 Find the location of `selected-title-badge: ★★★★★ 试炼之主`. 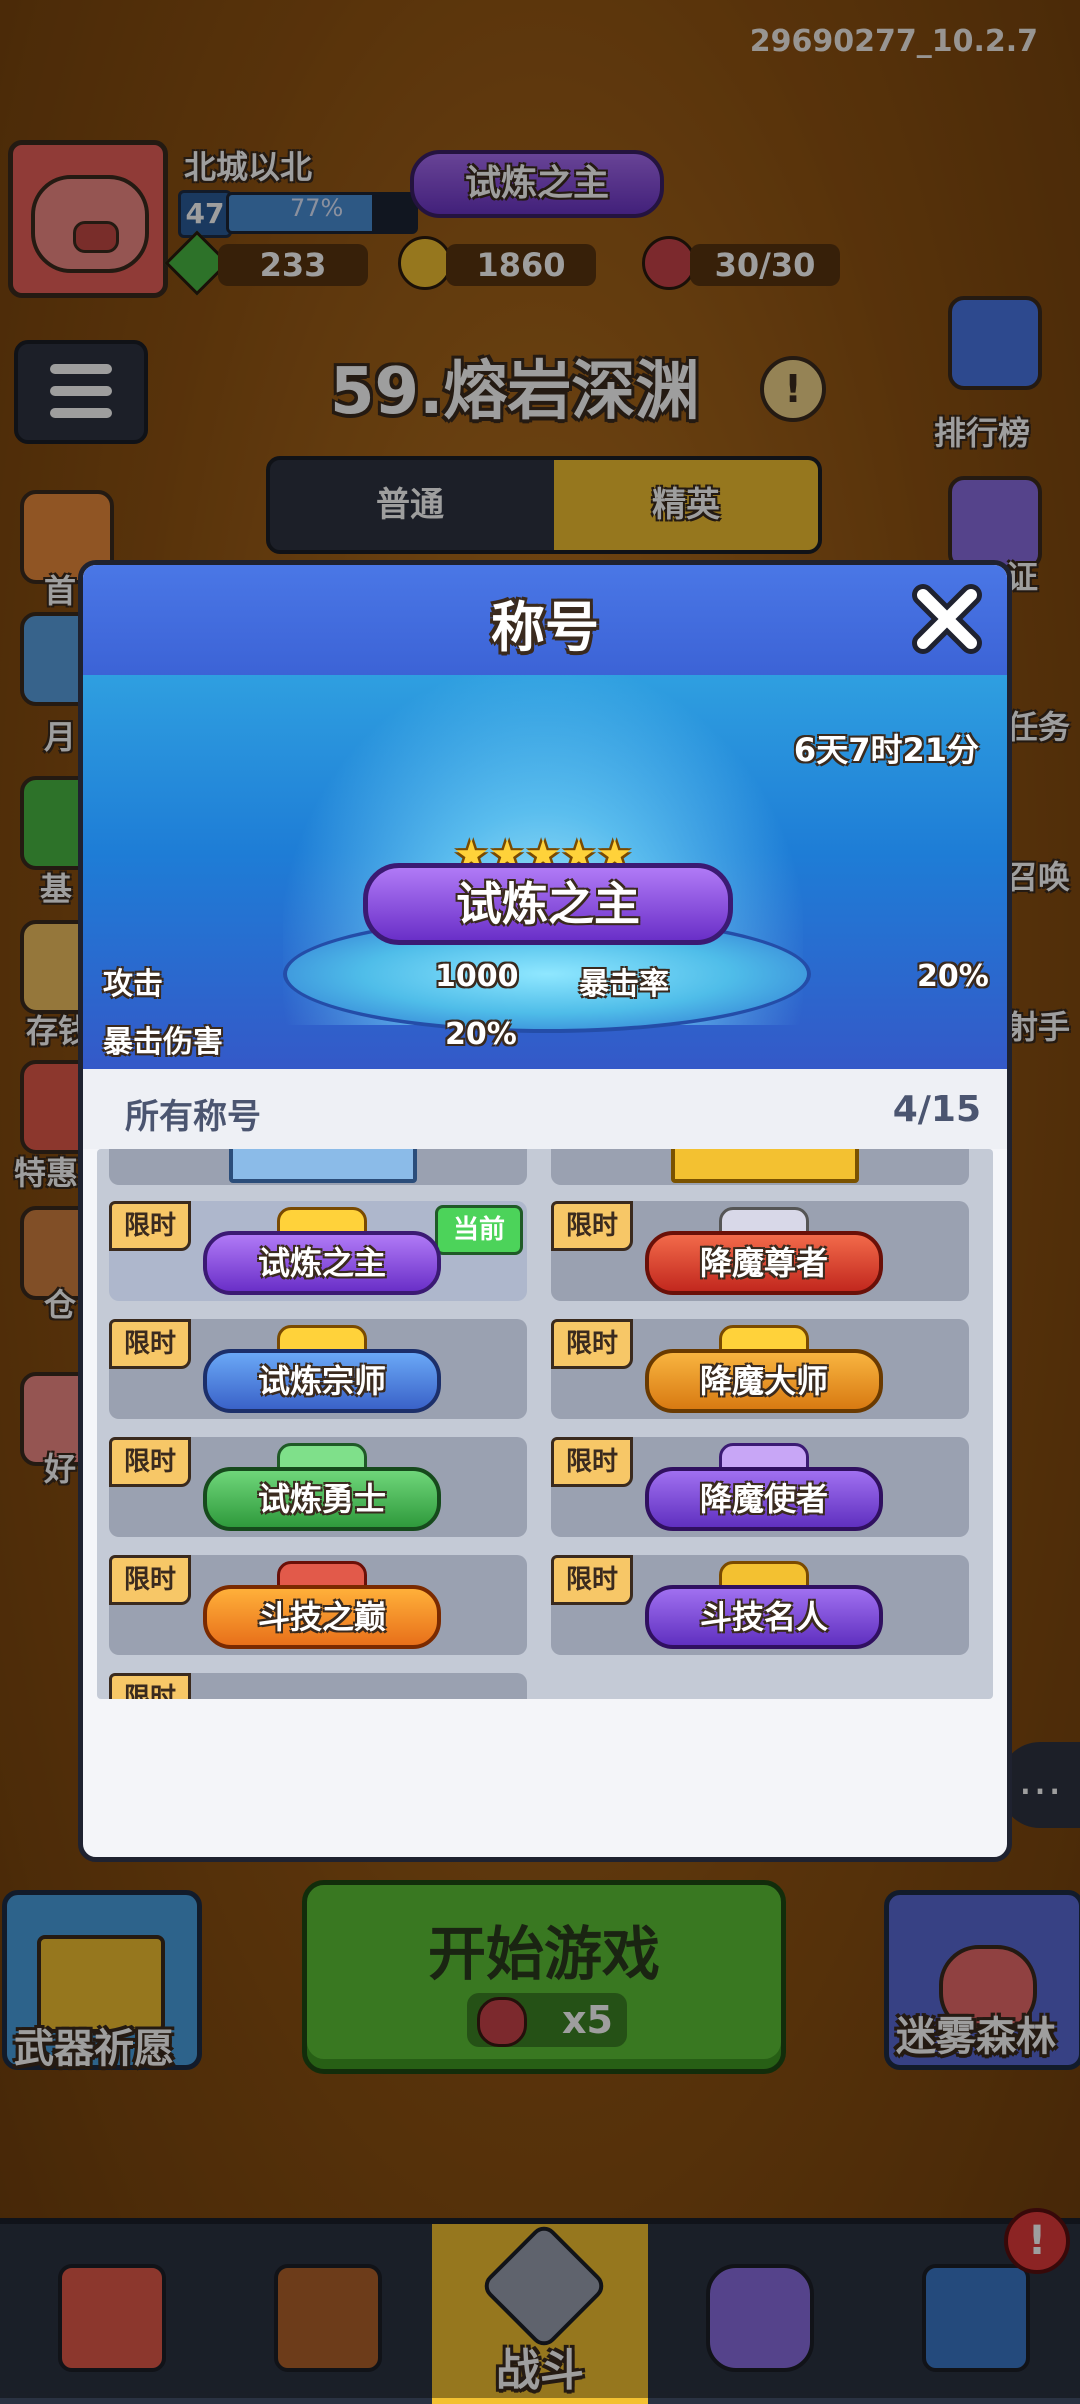

selected-title-badge: ★★★★★ 试炼之主 is located at coordinates (548, 890).